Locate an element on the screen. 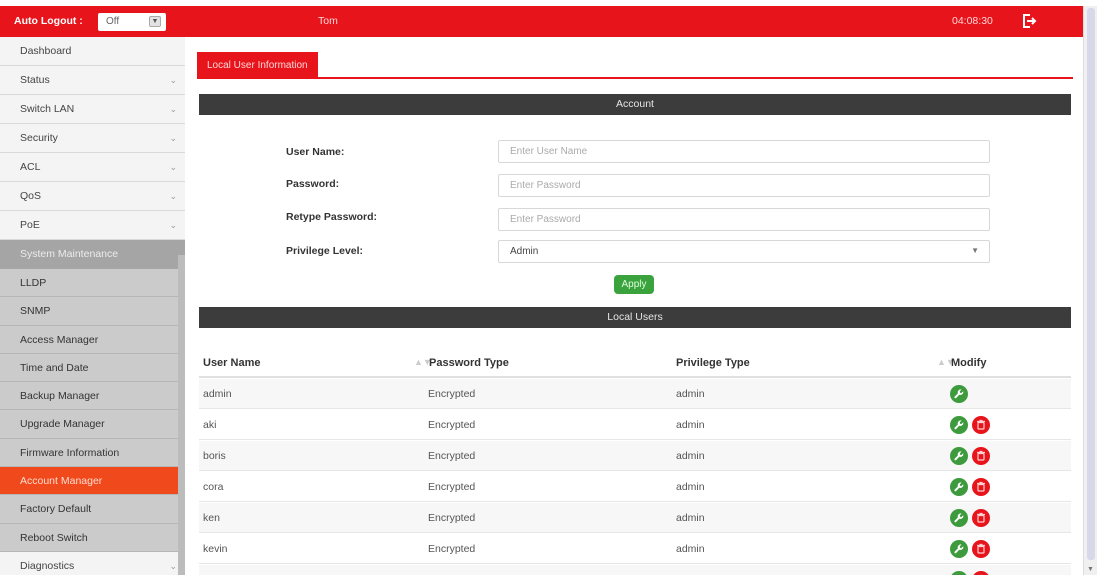 This screenshot has width=1097, height=575. password-input: Enter Password is located at coordinates (744, 185).